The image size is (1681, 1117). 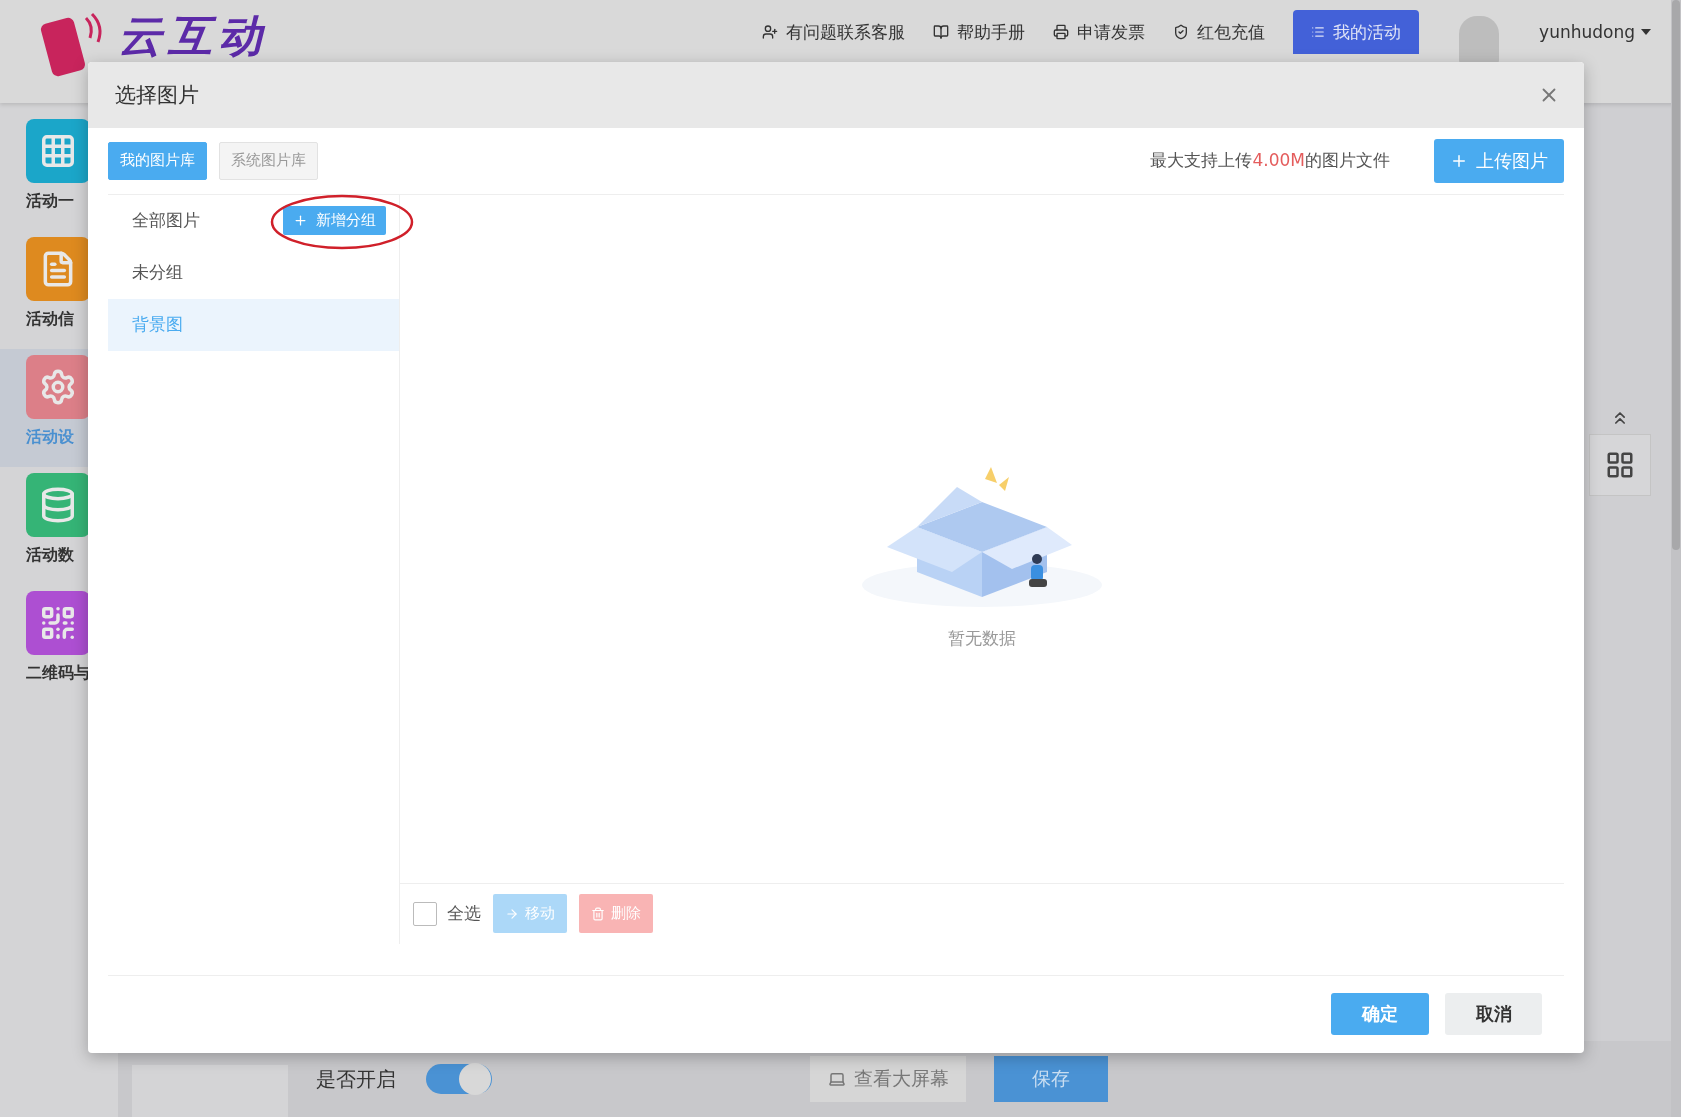 What do you see at coordinates (1181, 32) in the screenshot?
I see `shield-check-icon` at bounding box center [1181, 32].